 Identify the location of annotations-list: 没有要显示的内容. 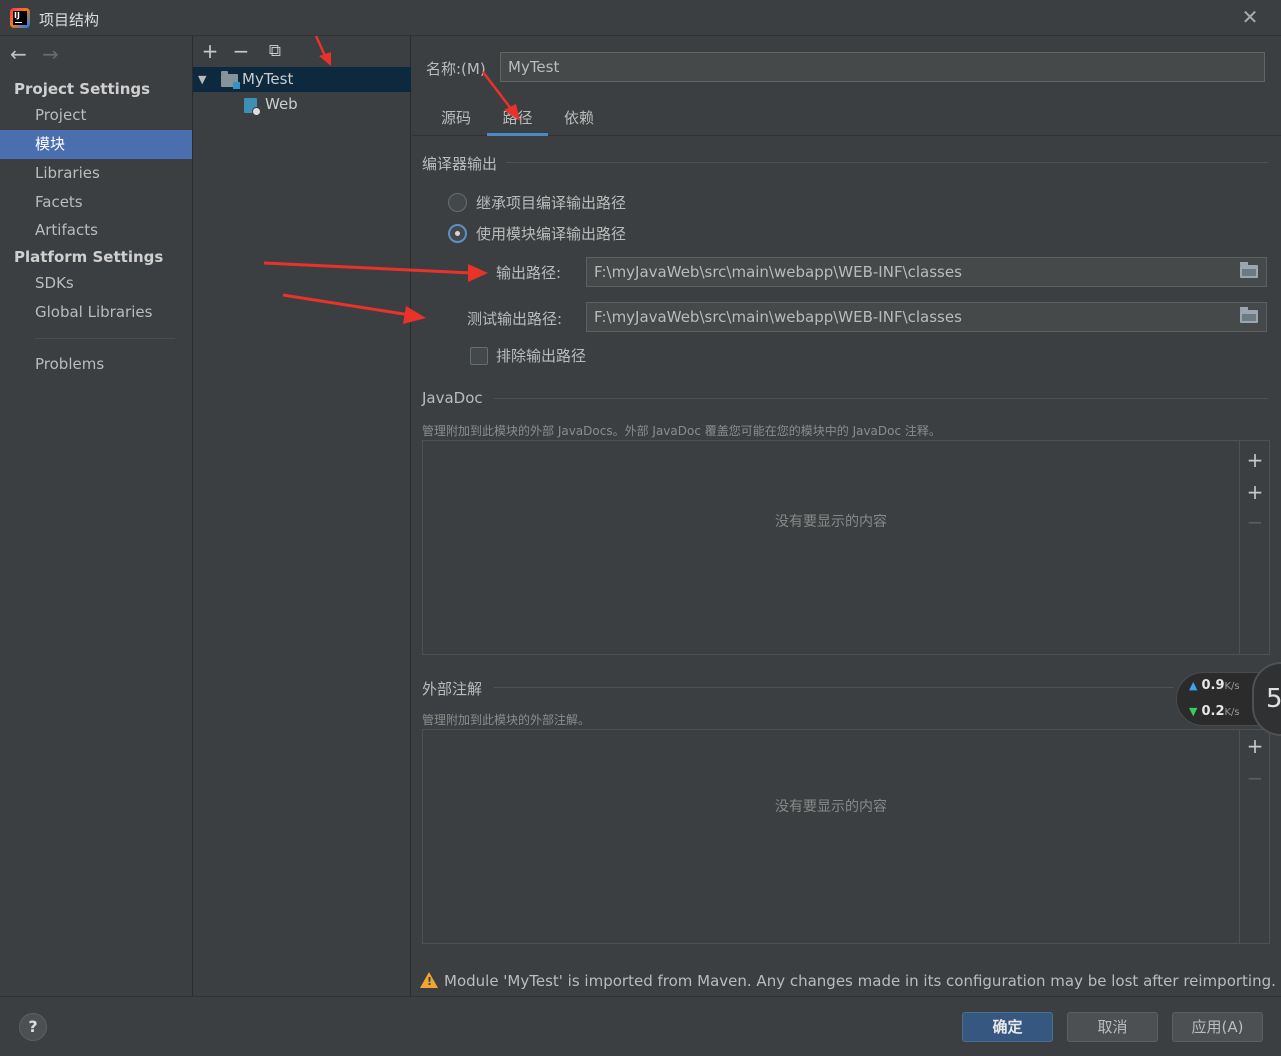
(831, 836).